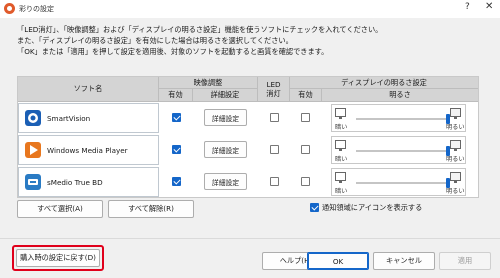 This screenshot has width=500, height=278. Describe the element at coordinates (400, 95) in the screenshot. I see `header-brightness: 明るさ` at that location.